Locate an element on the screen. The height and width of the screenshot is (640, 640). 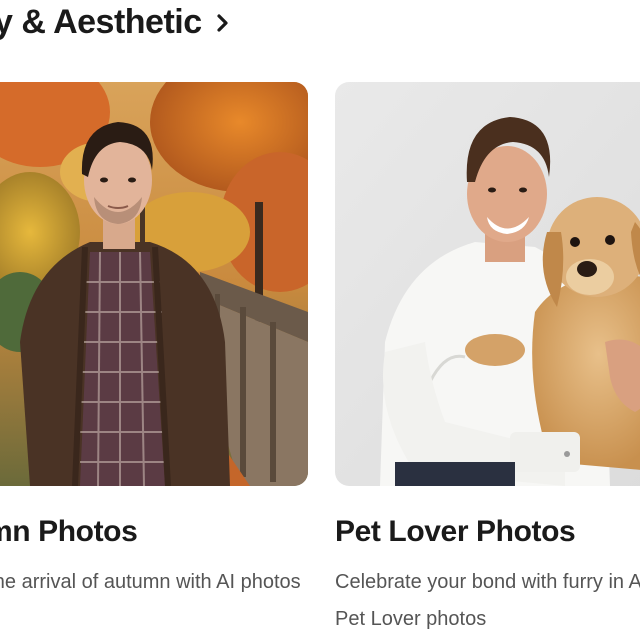
section-header-link: y & Aesthetic is located at coordinates (117, 22).